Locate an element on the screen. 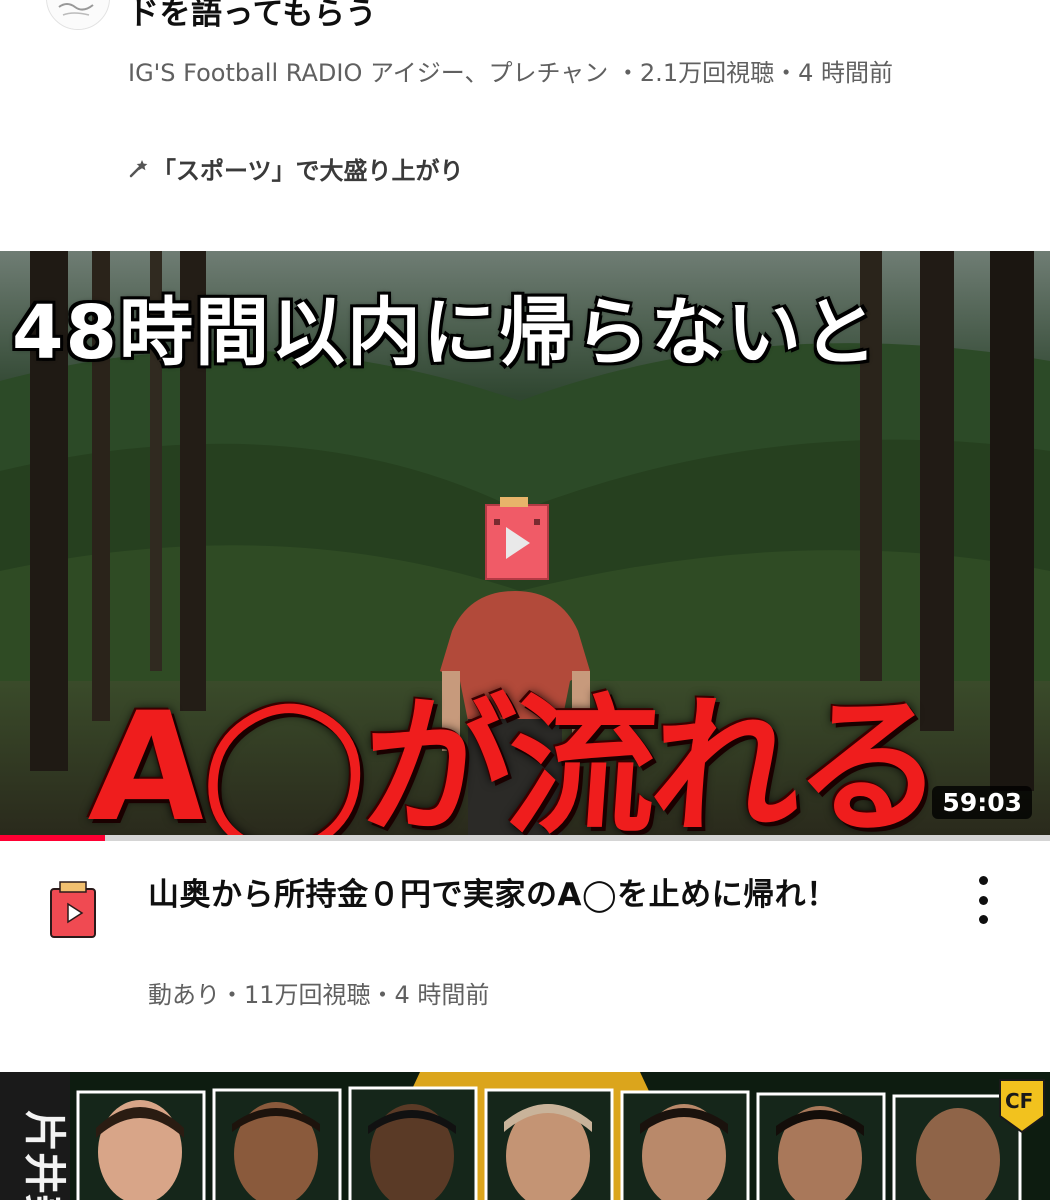  next-video-thumbnail: 片井美 CF is located at coordinates (525, 1136).